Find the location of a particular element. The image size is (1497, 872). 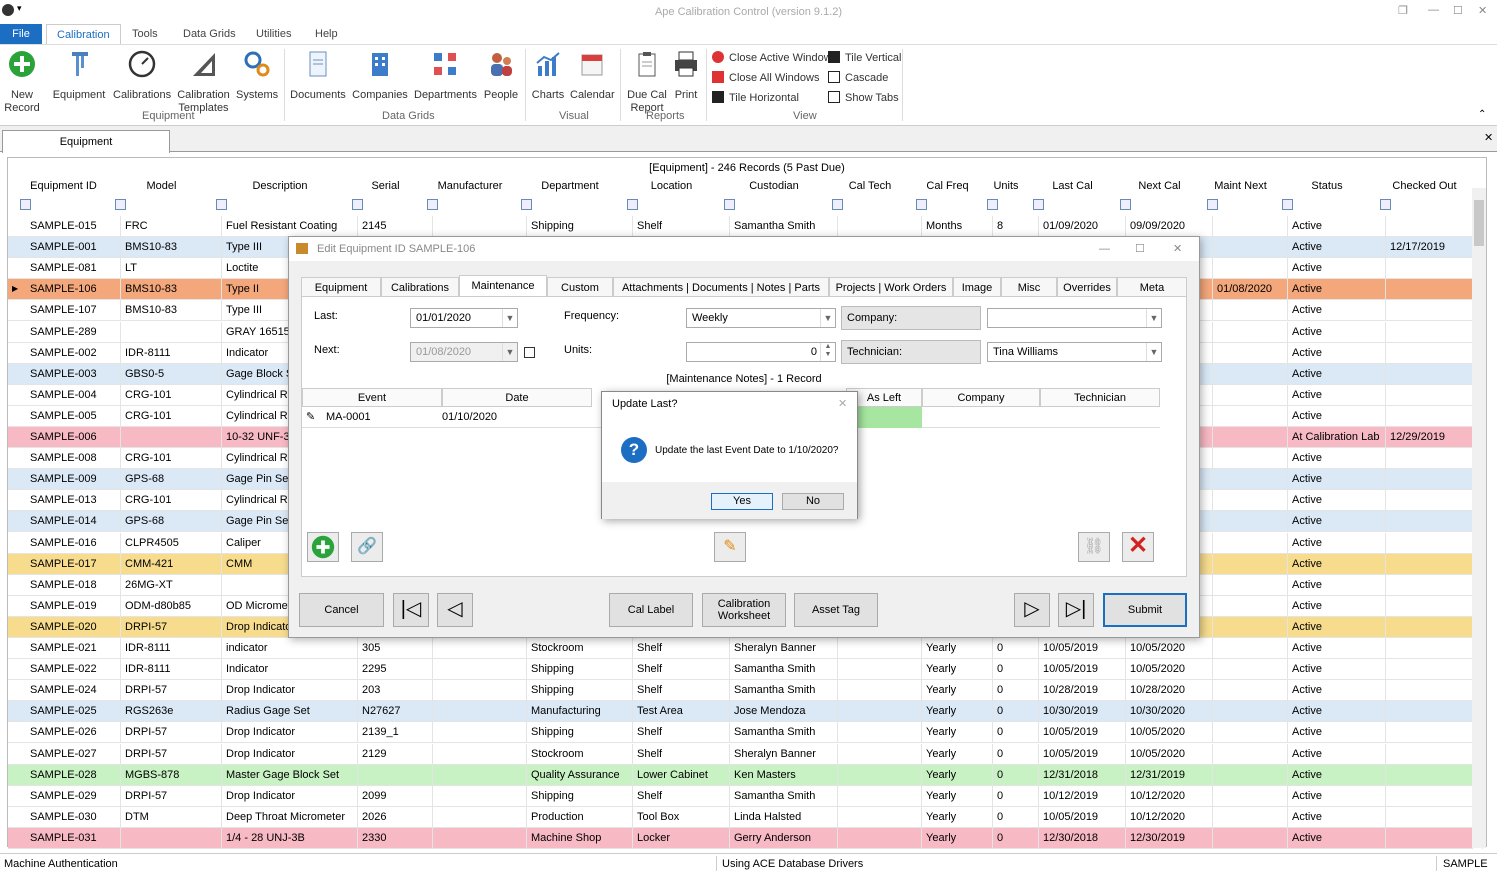

column-header: Custodian is located at coordinates (774, 188).